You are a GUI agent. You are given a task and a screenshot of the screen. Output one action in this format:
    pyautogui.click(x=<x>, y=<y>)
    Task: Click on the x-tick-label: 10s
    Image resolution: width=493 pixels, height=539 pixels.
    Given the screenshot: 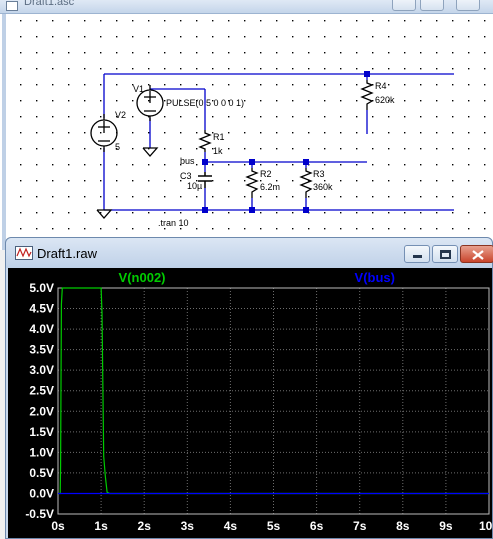 What is the action you would take?
    pyautogui.click(x=485, y=526)
    